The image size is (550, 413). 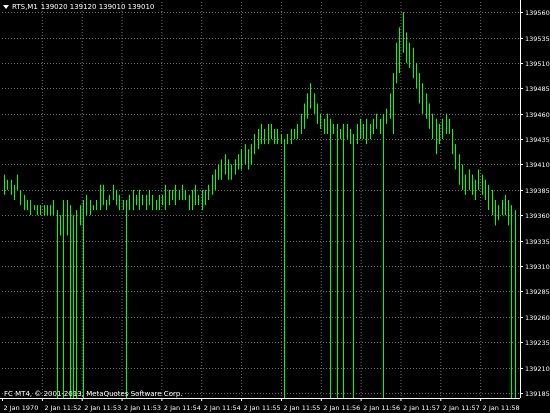 What do you see at coordinates (6, 7) in the screenshot?
I see `dropdown-triangle-icon` at bounding box center [6, 7].